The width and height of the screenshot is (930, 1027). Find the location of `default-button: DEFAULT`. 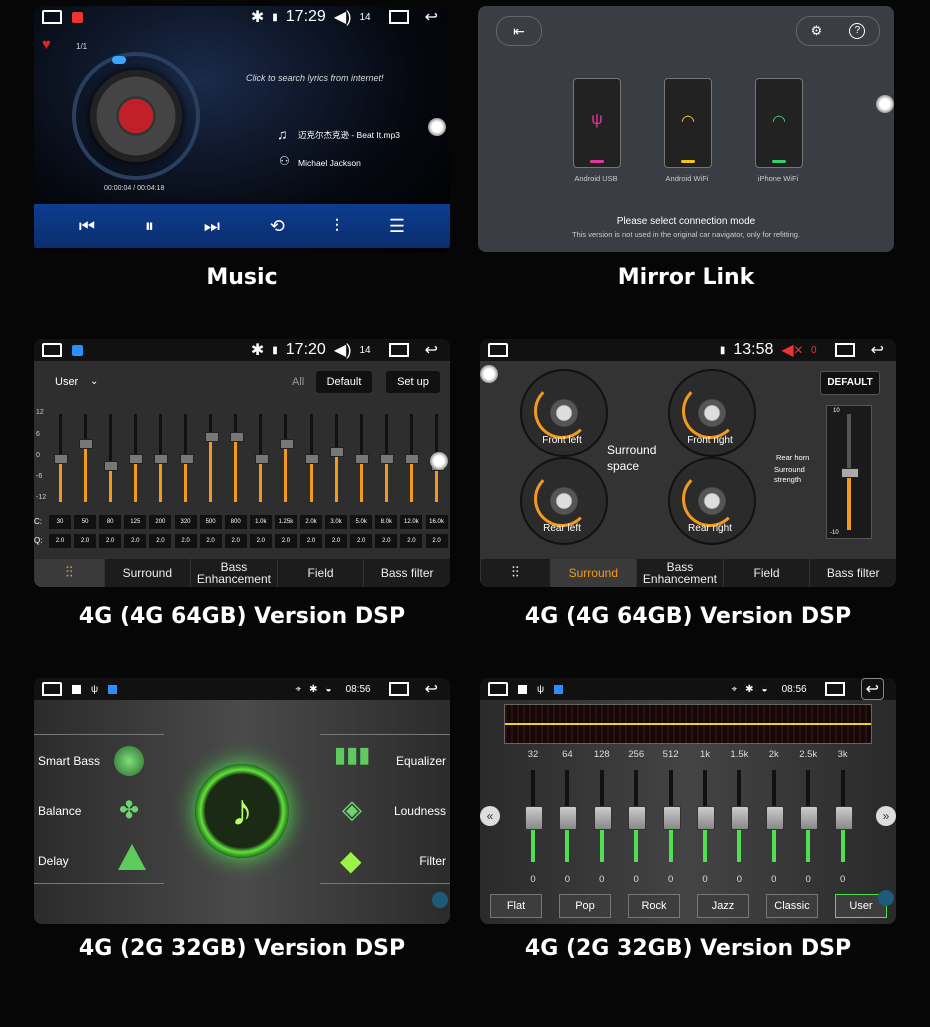

default-button: DEFAULT is located at coordinates (850, 383).